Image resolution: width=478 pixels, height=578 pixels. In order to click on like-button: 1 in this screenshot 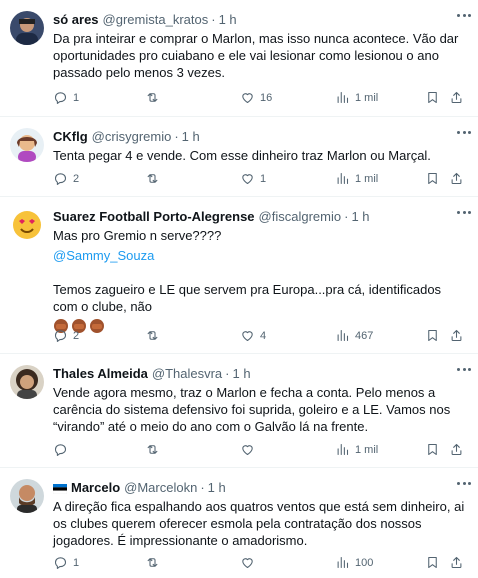, I will do `click(253, 178)`.